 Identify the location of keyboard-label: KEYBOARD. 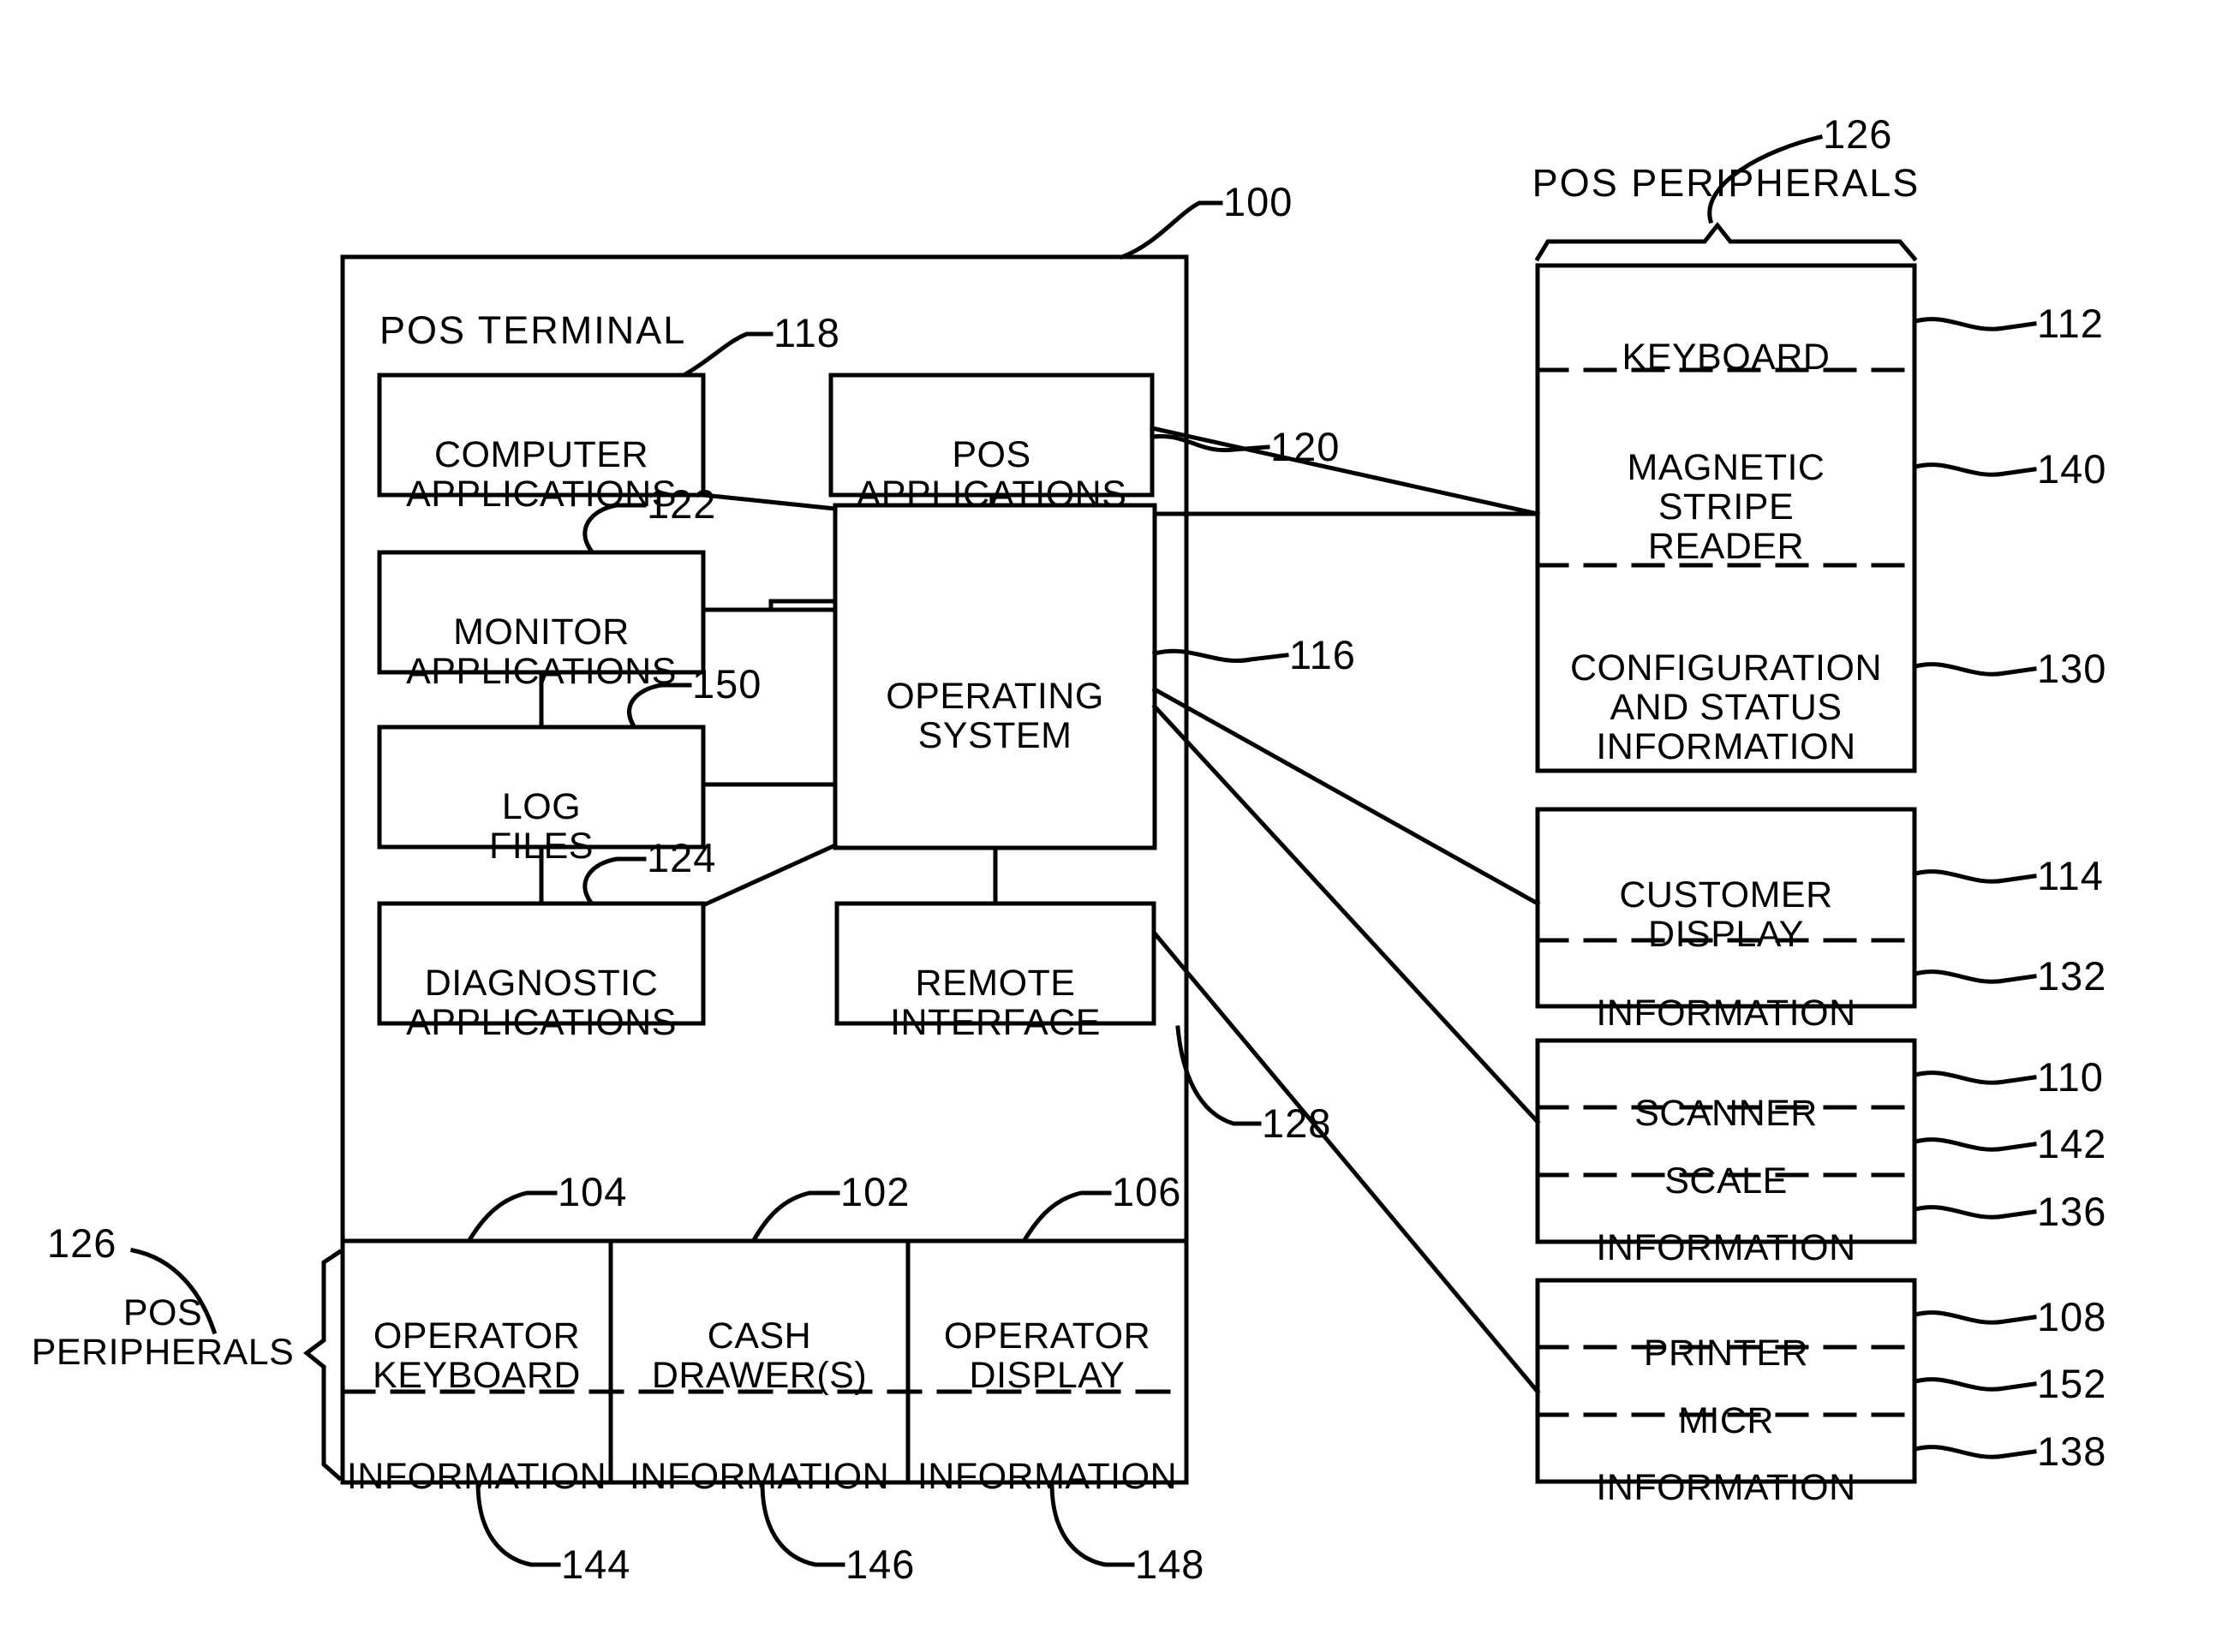
(1726, 321).